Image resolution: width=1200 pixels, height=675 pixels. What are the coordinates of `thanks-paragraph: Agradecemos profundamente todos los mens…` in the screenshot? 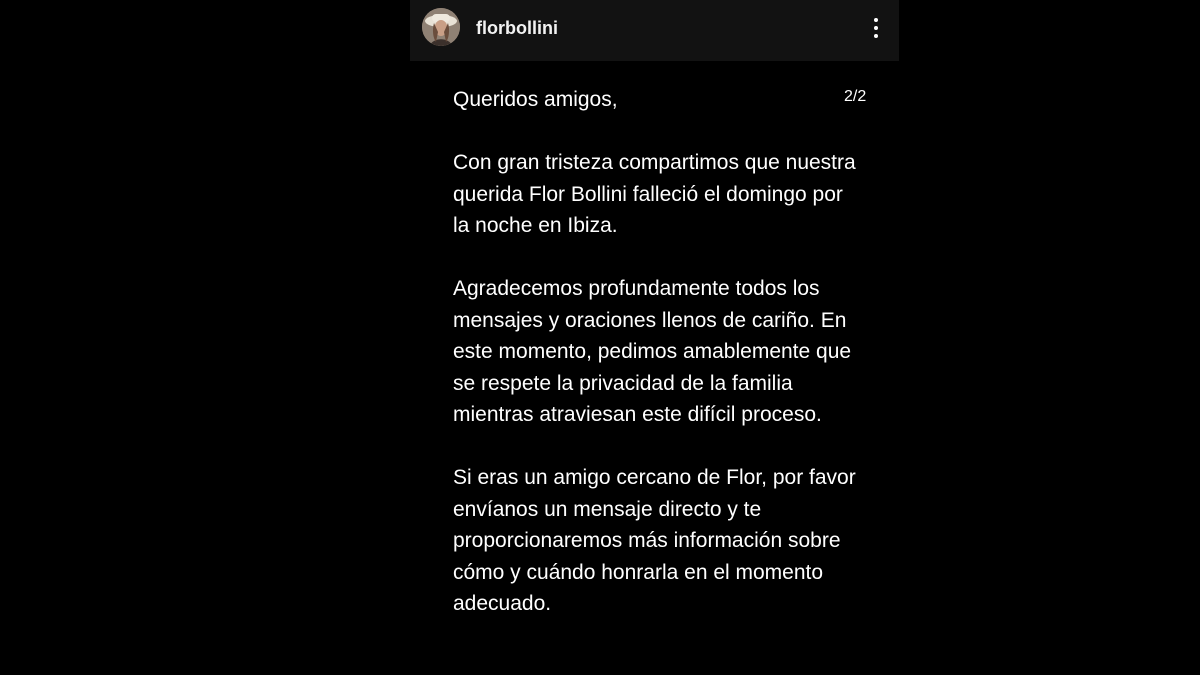 It's located at (652, 351).